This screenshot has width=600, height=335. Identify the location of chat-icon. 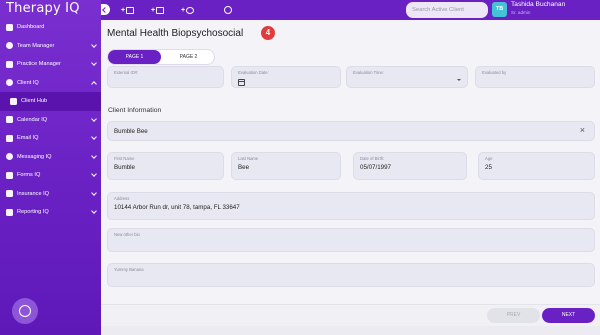
(9, 157).